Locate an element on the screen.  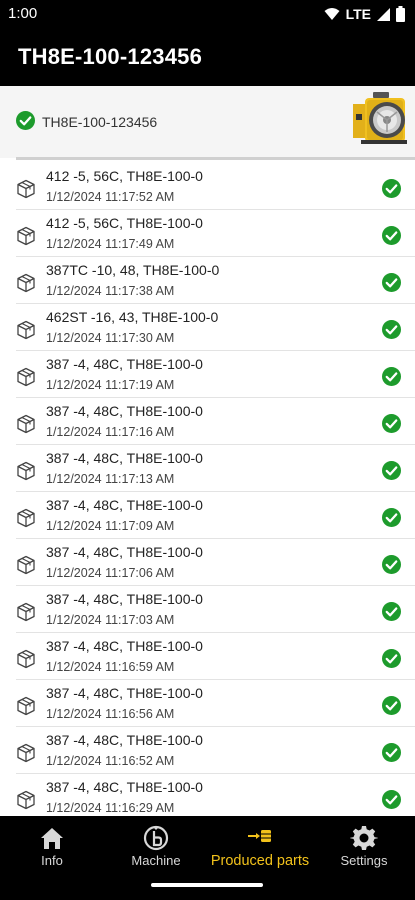
part-timestamp: 1/12/2024 11:17:13 AM is located at coordinates (110, 479).